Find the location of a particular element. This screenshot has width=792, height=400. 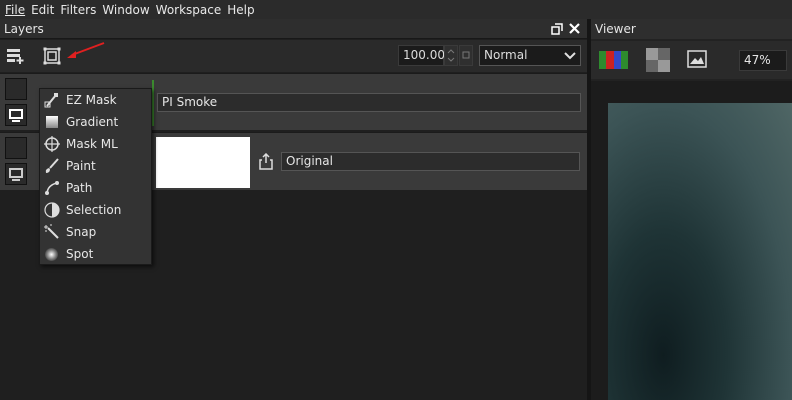

menu-item-label: Spot is located at coordinates (80, 254).